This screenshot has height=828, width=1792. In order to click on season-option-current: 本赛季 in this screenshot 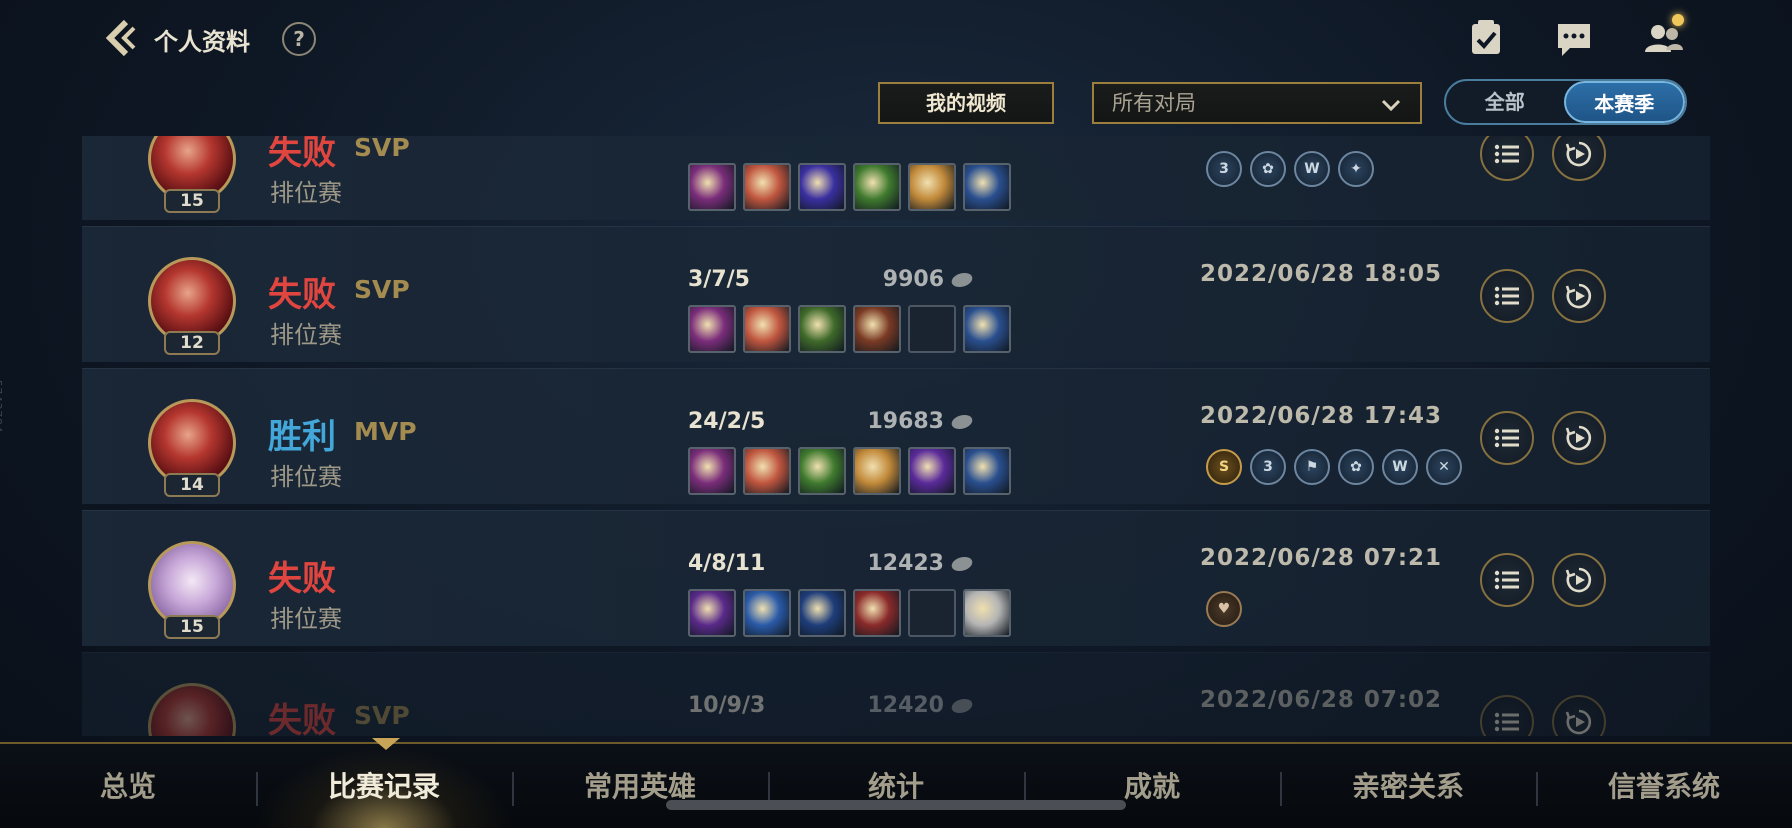, I will do `click(1624, 102)`.